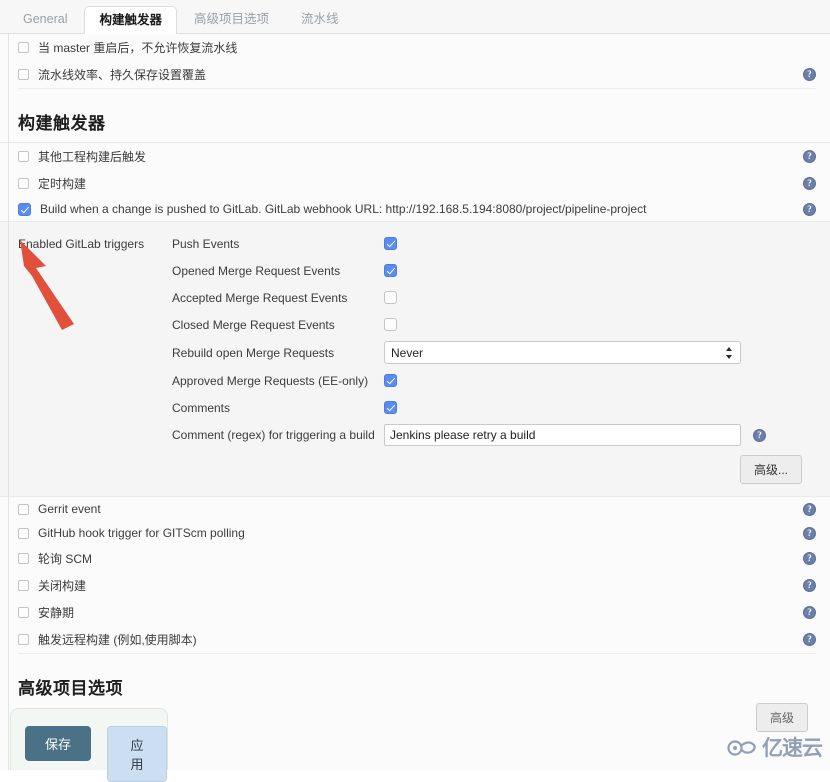  What do you see at coordinates (390, 324) in the screenshot?
I see `checkbox-closed-merge-request-events` at bounding box center [390, 324].